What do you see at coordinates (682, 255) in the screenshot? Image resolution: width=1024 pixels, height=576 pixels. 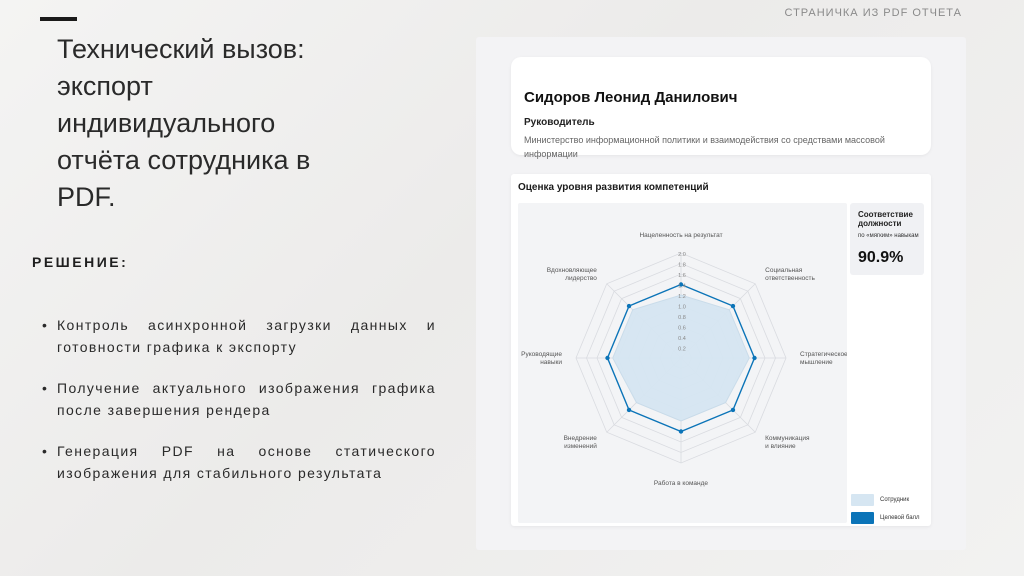 I see `radar-tick-label: 2.0` at bounding box center [682, 255].